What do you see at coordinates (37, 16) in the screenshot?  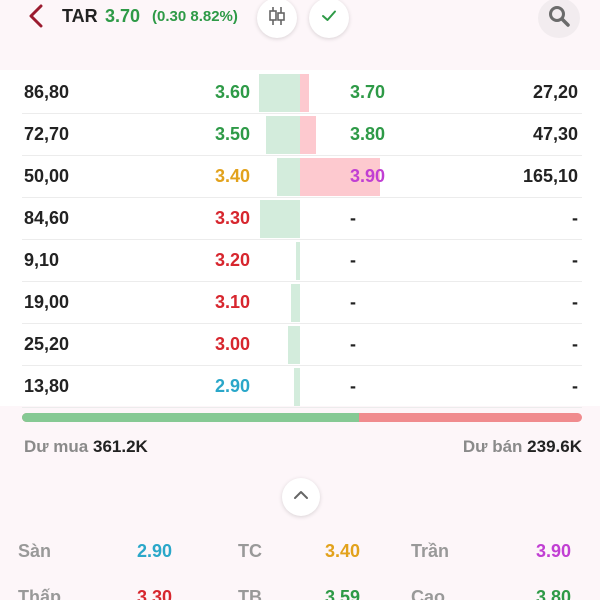 I see `chevron-left-icon` at bounding box center [37, 16].